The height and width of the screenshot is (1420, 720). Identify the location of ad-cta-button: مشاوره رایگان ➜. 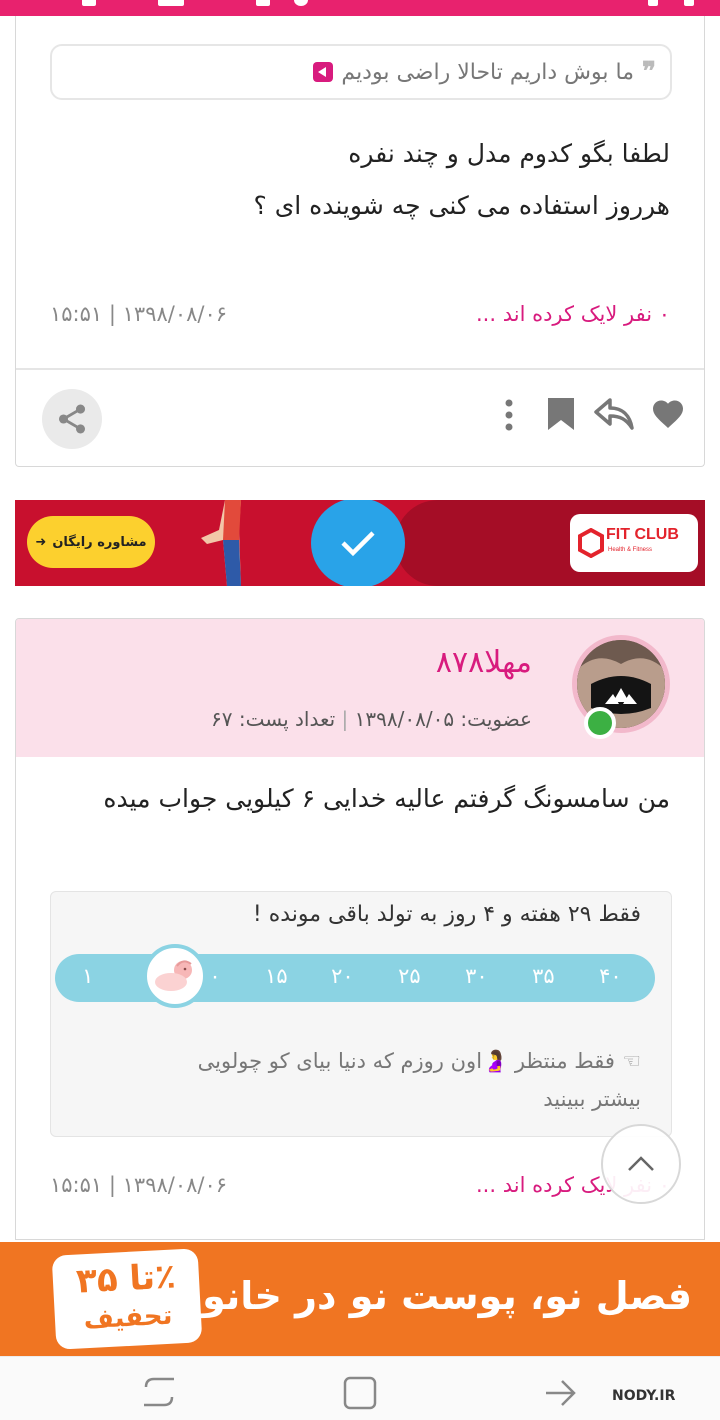
(91, 542).